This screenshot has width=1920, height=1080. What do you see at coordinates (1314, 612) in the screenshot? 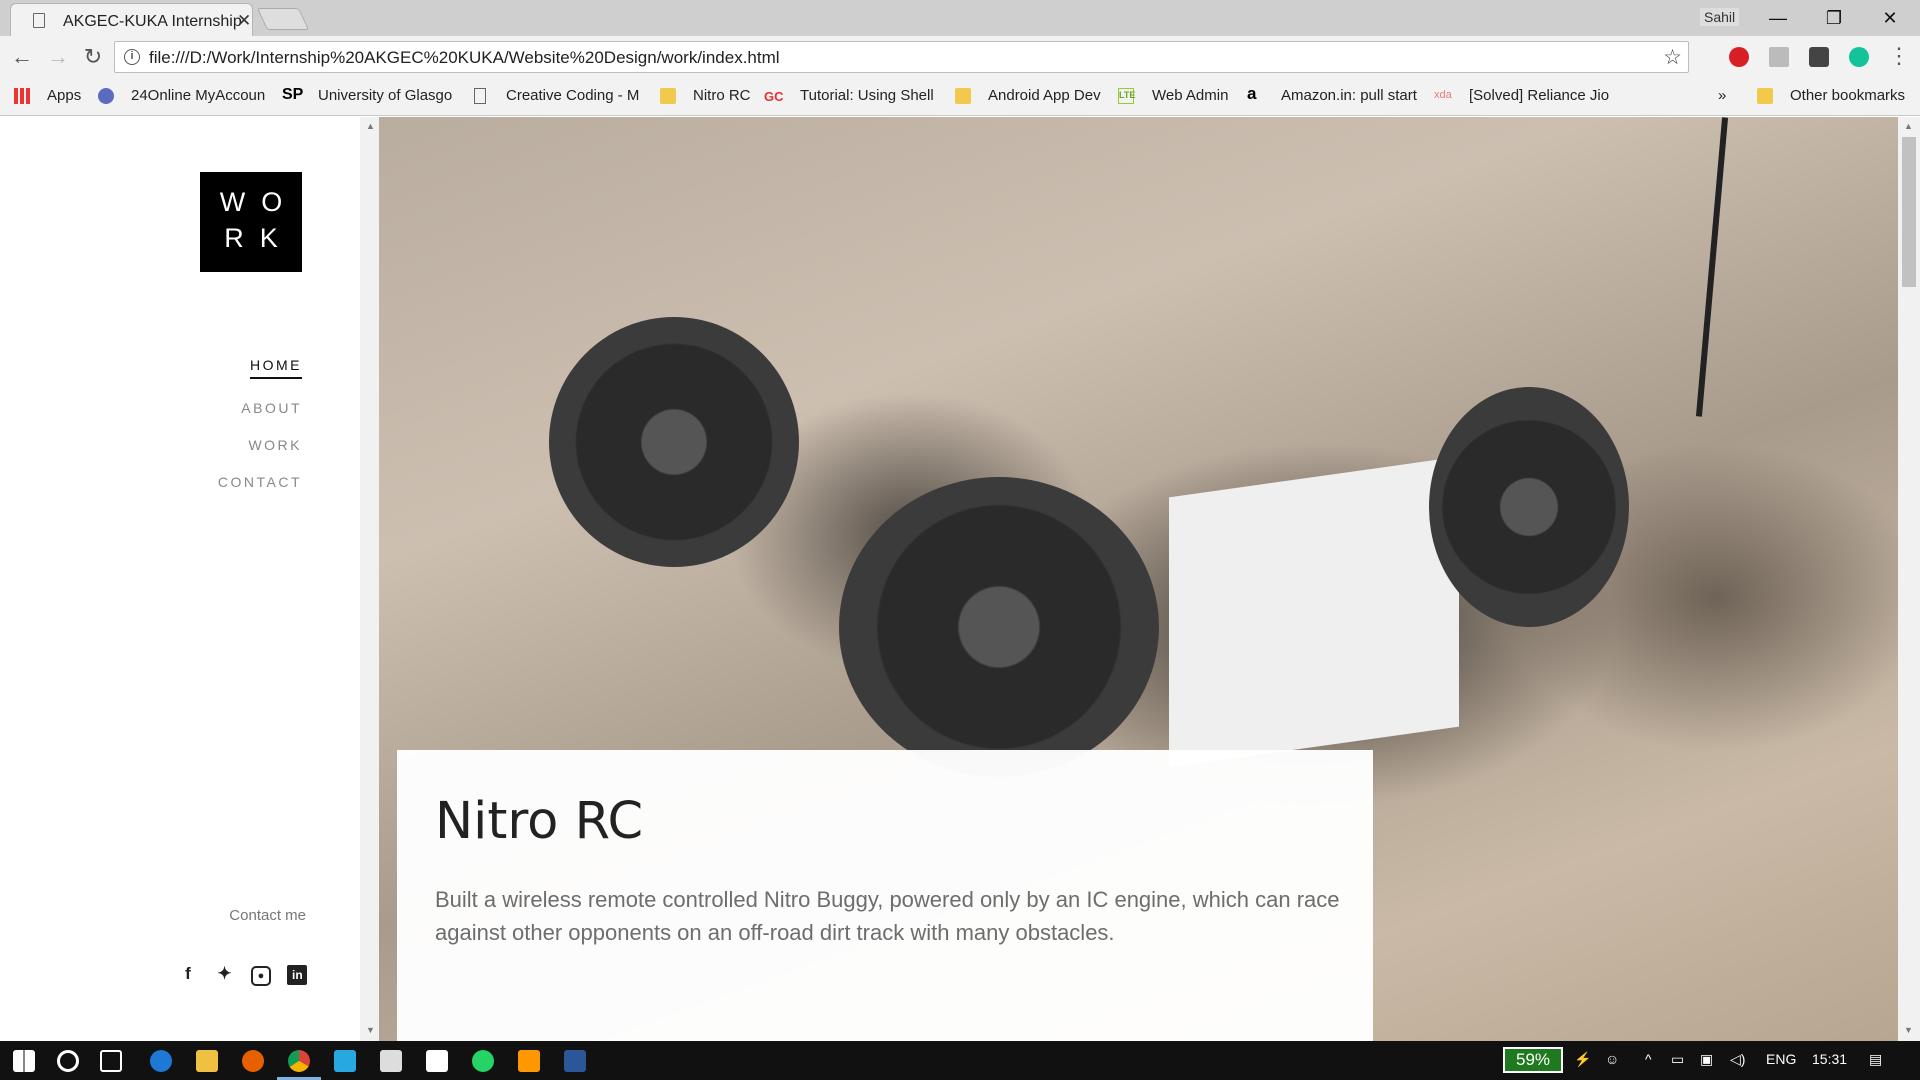
I see `white-box` at bounding box center [1314, 612].